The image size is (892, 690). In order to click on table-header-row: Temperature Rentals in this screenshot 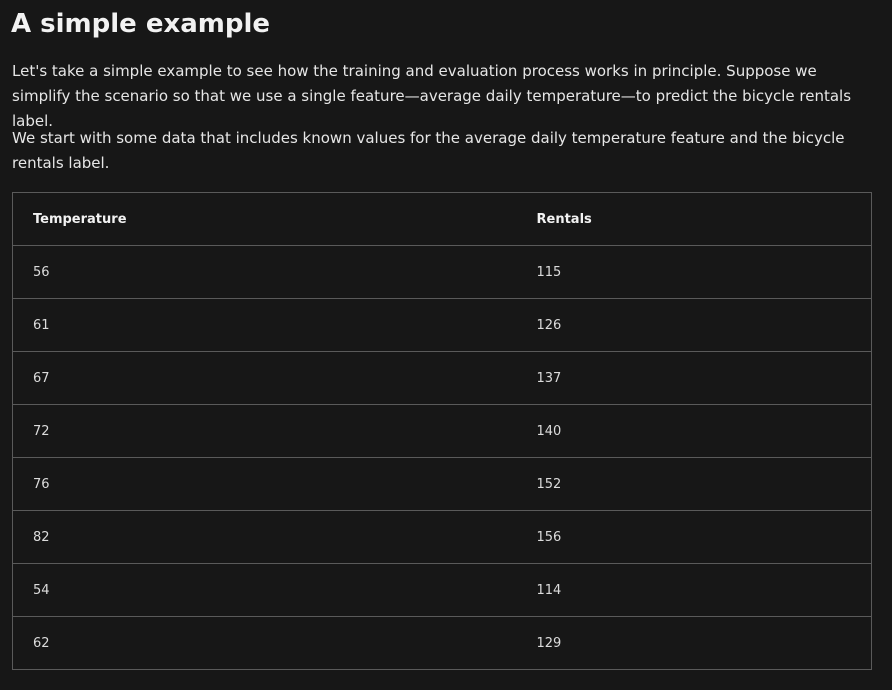, I will do `click(442, 219)`.